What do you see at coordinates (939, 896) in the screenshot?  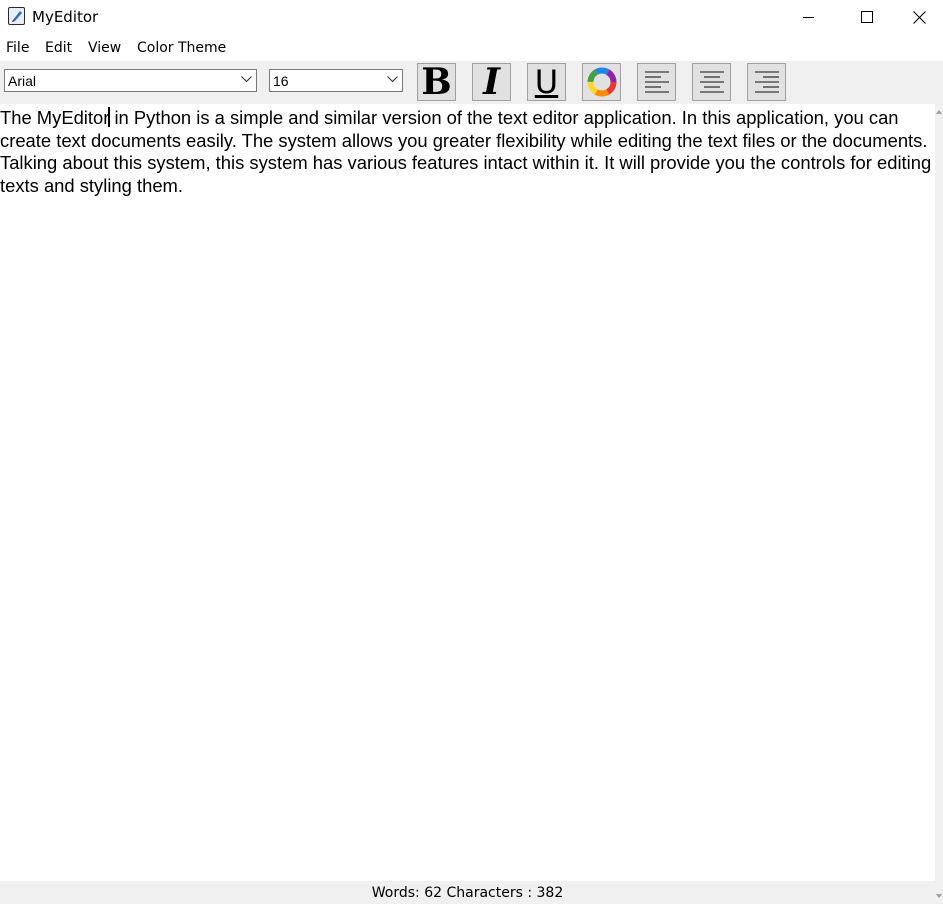 I see `scroll-down-icon` at bounding box center [939, 896].